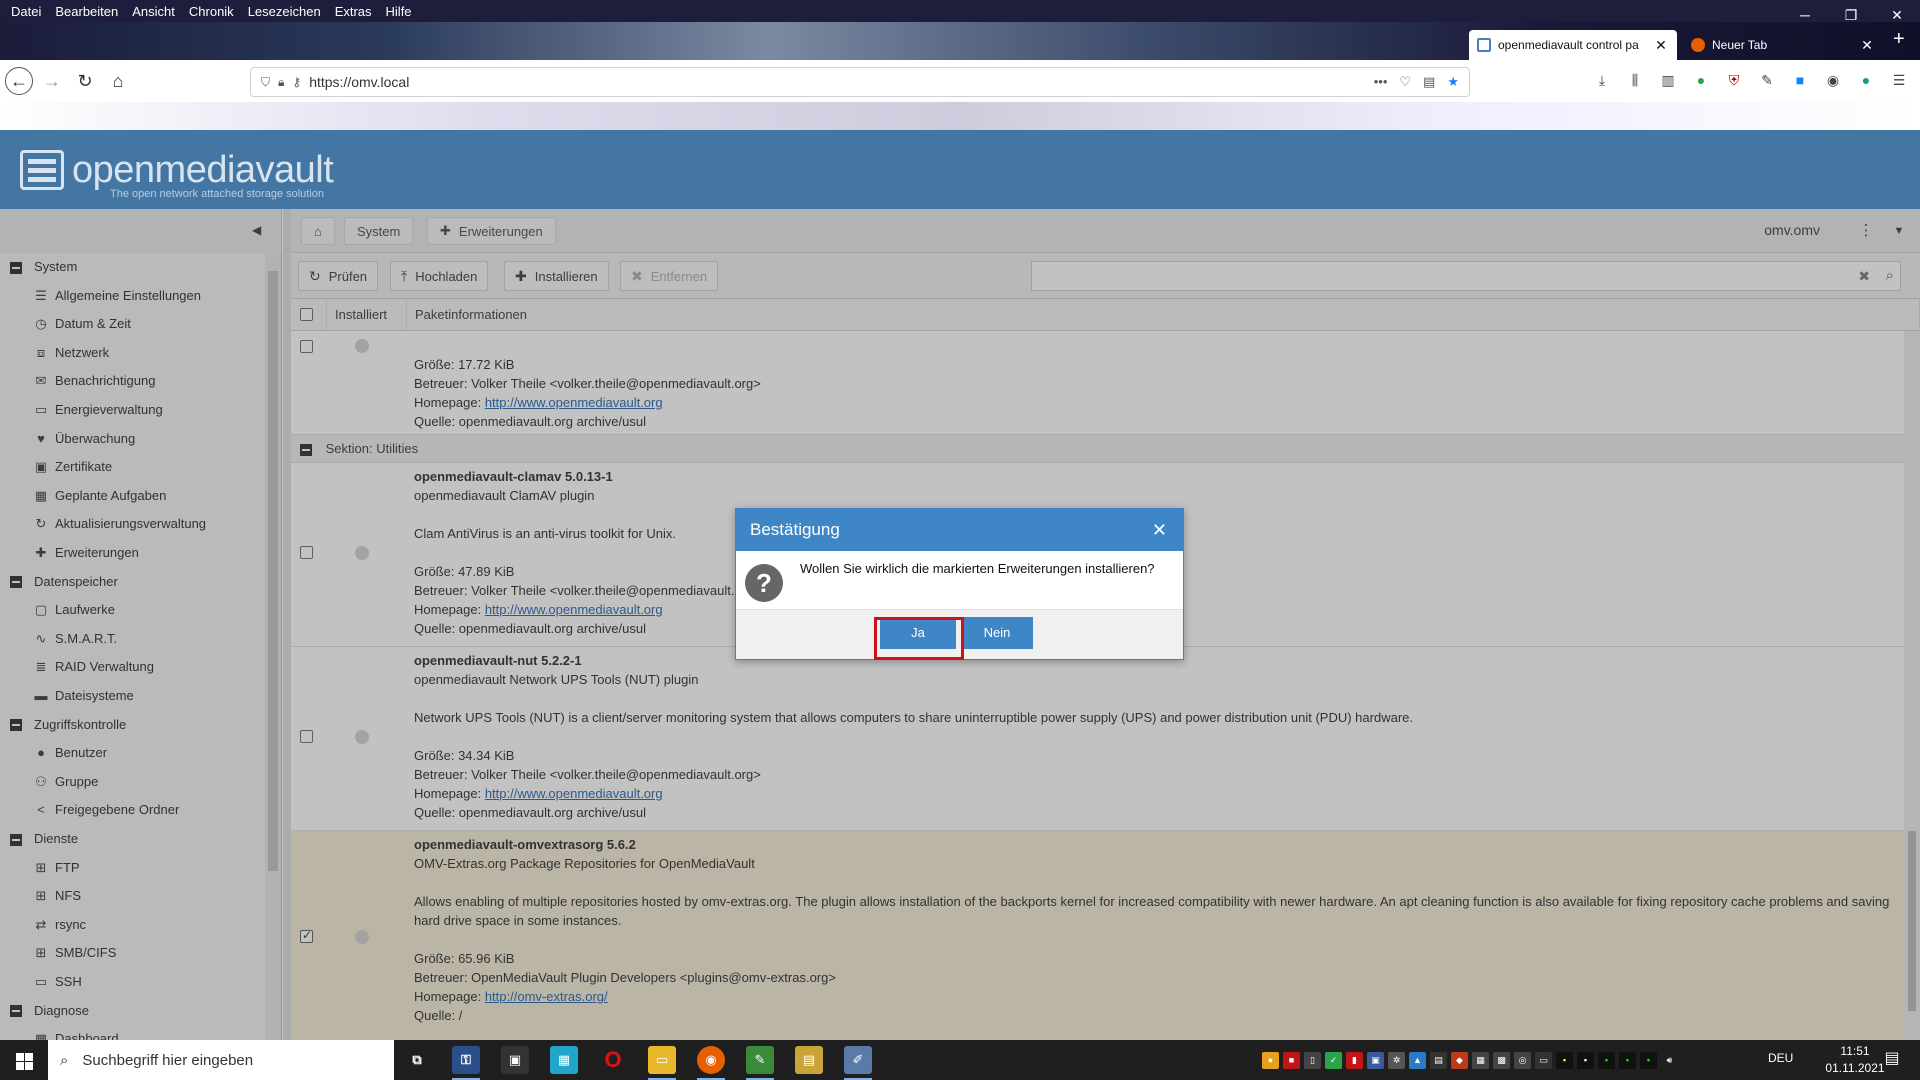  Describe the element at coordinates (1270, 1060) in the screenshot. I see `tray-icon: ●` at that location.